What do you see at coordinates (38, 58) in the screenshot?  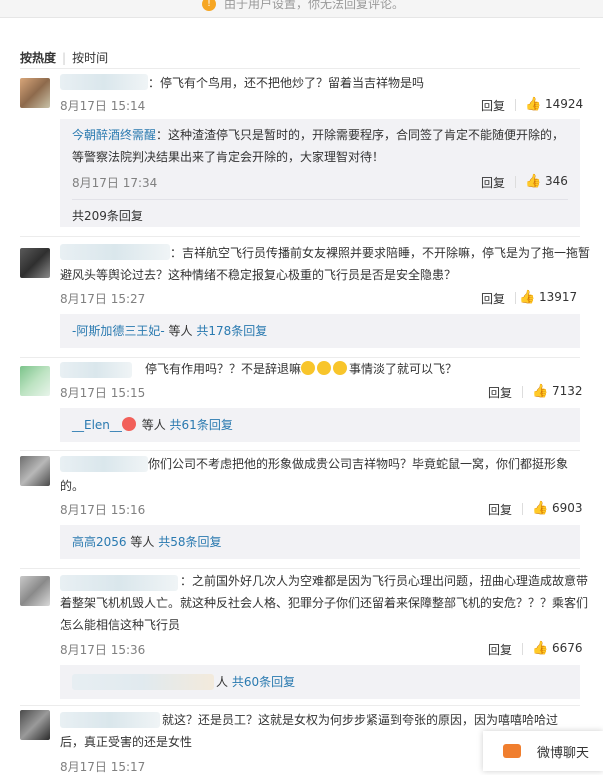 I see `sort-by-hot-tab: 按热度` at bounding box center [38, 58].